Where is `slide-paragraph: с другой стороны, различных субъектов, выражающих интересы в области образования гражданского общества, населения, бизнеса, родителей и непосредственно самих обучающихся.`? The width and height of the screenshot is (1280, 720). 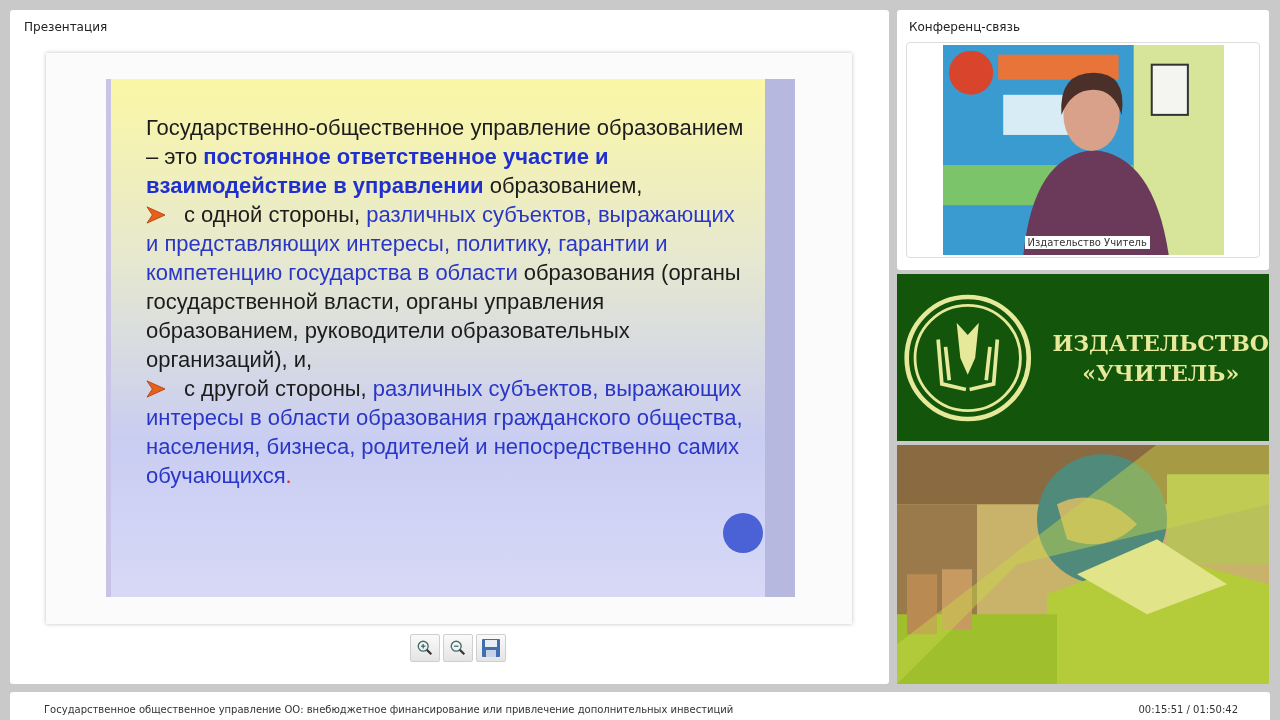
slide-paragraph: с другой стороны, различных субъектов, выражающих интересы в области образования гражданского общества, населения, бизнеса, родителей и непосредственно самих обучающихся. is located at coordinates (445, 432).